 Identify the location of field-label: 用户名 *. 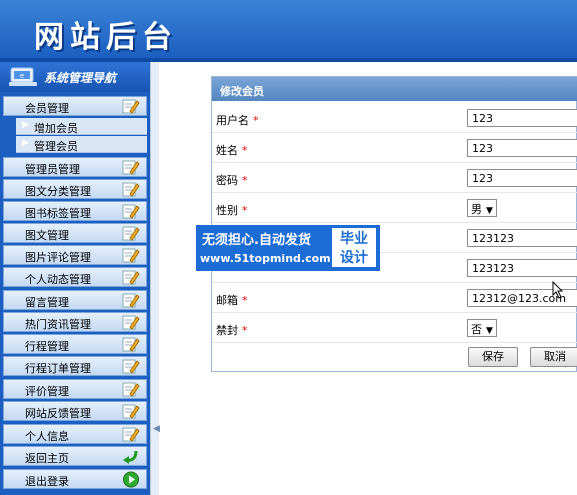
(237, 120).